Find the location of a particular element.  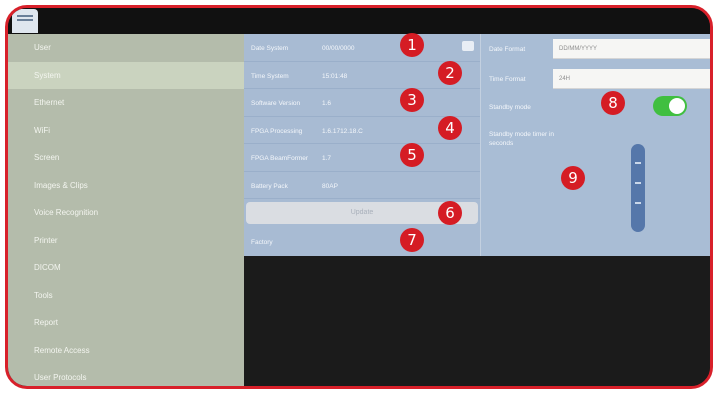

calendar-icon is located at coordinates (468, 46).